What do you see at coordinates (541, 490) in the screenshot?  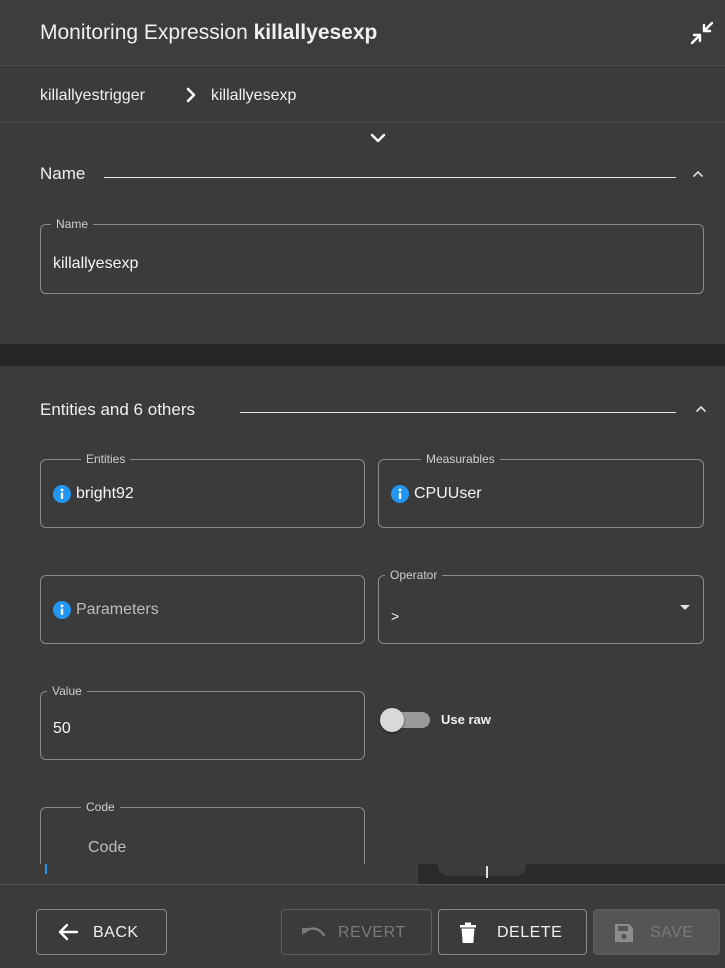 I see `measurables-field: Measurables CPUUser` at bounding box center [541, 490].